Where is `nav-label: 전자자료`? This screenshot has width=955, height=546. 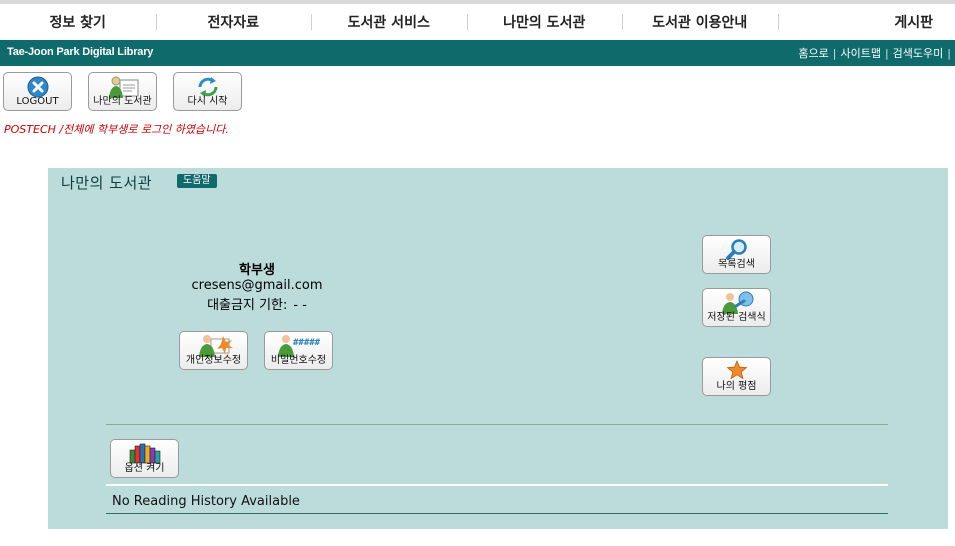
nav-label: 전자자료 is located at coordinates (233, 23).